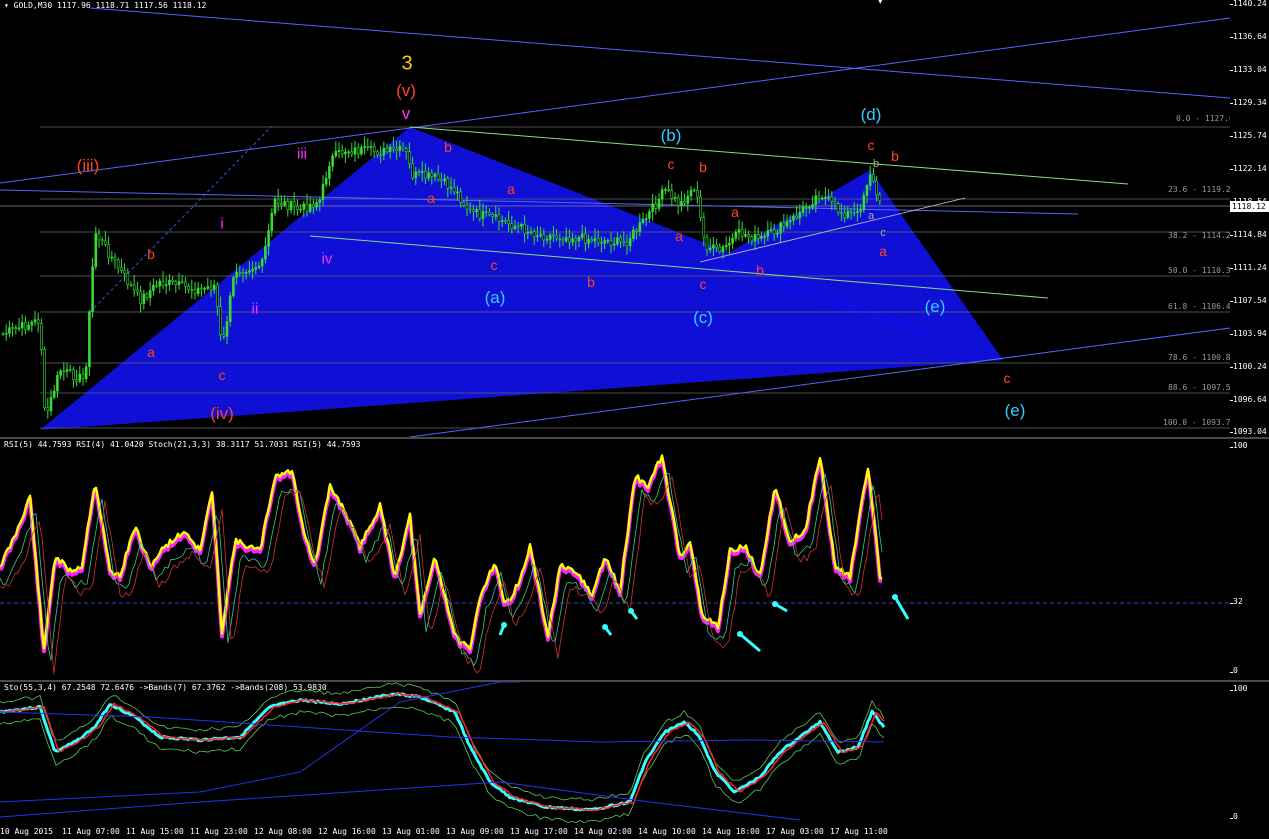 The width and height of the screenshot is (1269, 839). Describe the element at coordinates (703, 284) in the screenshot. I see `wave-label-c: c` at that location.